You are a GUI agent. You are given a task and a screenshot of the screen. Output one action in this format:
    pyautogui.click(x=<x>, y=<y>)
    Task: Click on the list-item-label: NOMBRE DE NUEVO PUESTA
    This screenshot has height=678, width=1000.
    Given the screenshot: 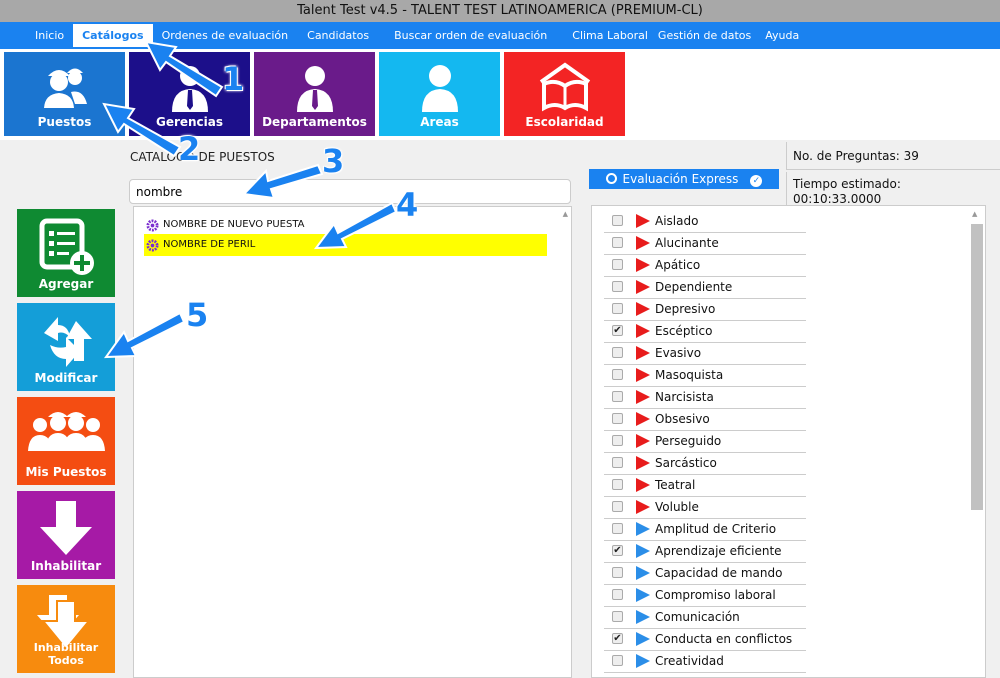 What is the action you would take?
    pyautogui.click(x=234, y=224)
    